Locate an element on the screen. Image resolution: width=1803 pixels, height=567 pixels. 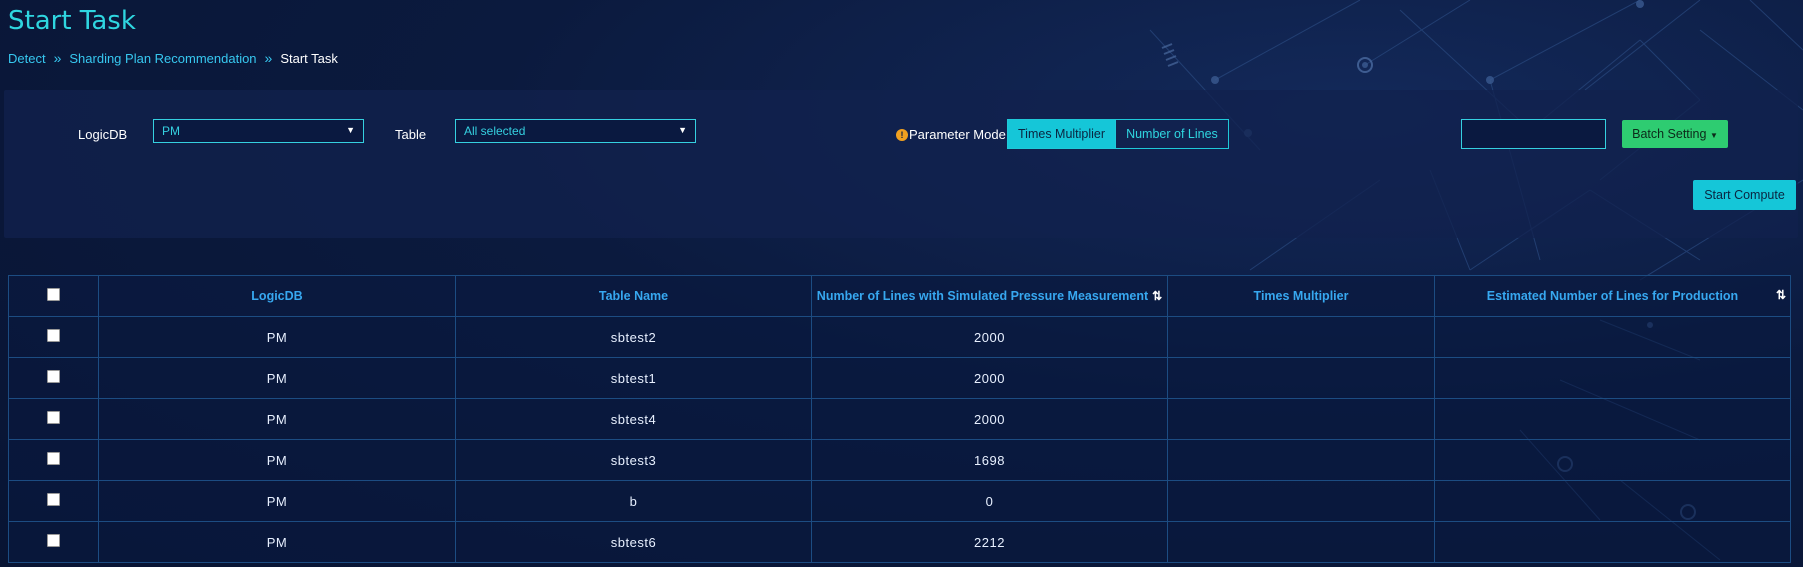
select-all-checkbox is located at coordinates (53, 294).